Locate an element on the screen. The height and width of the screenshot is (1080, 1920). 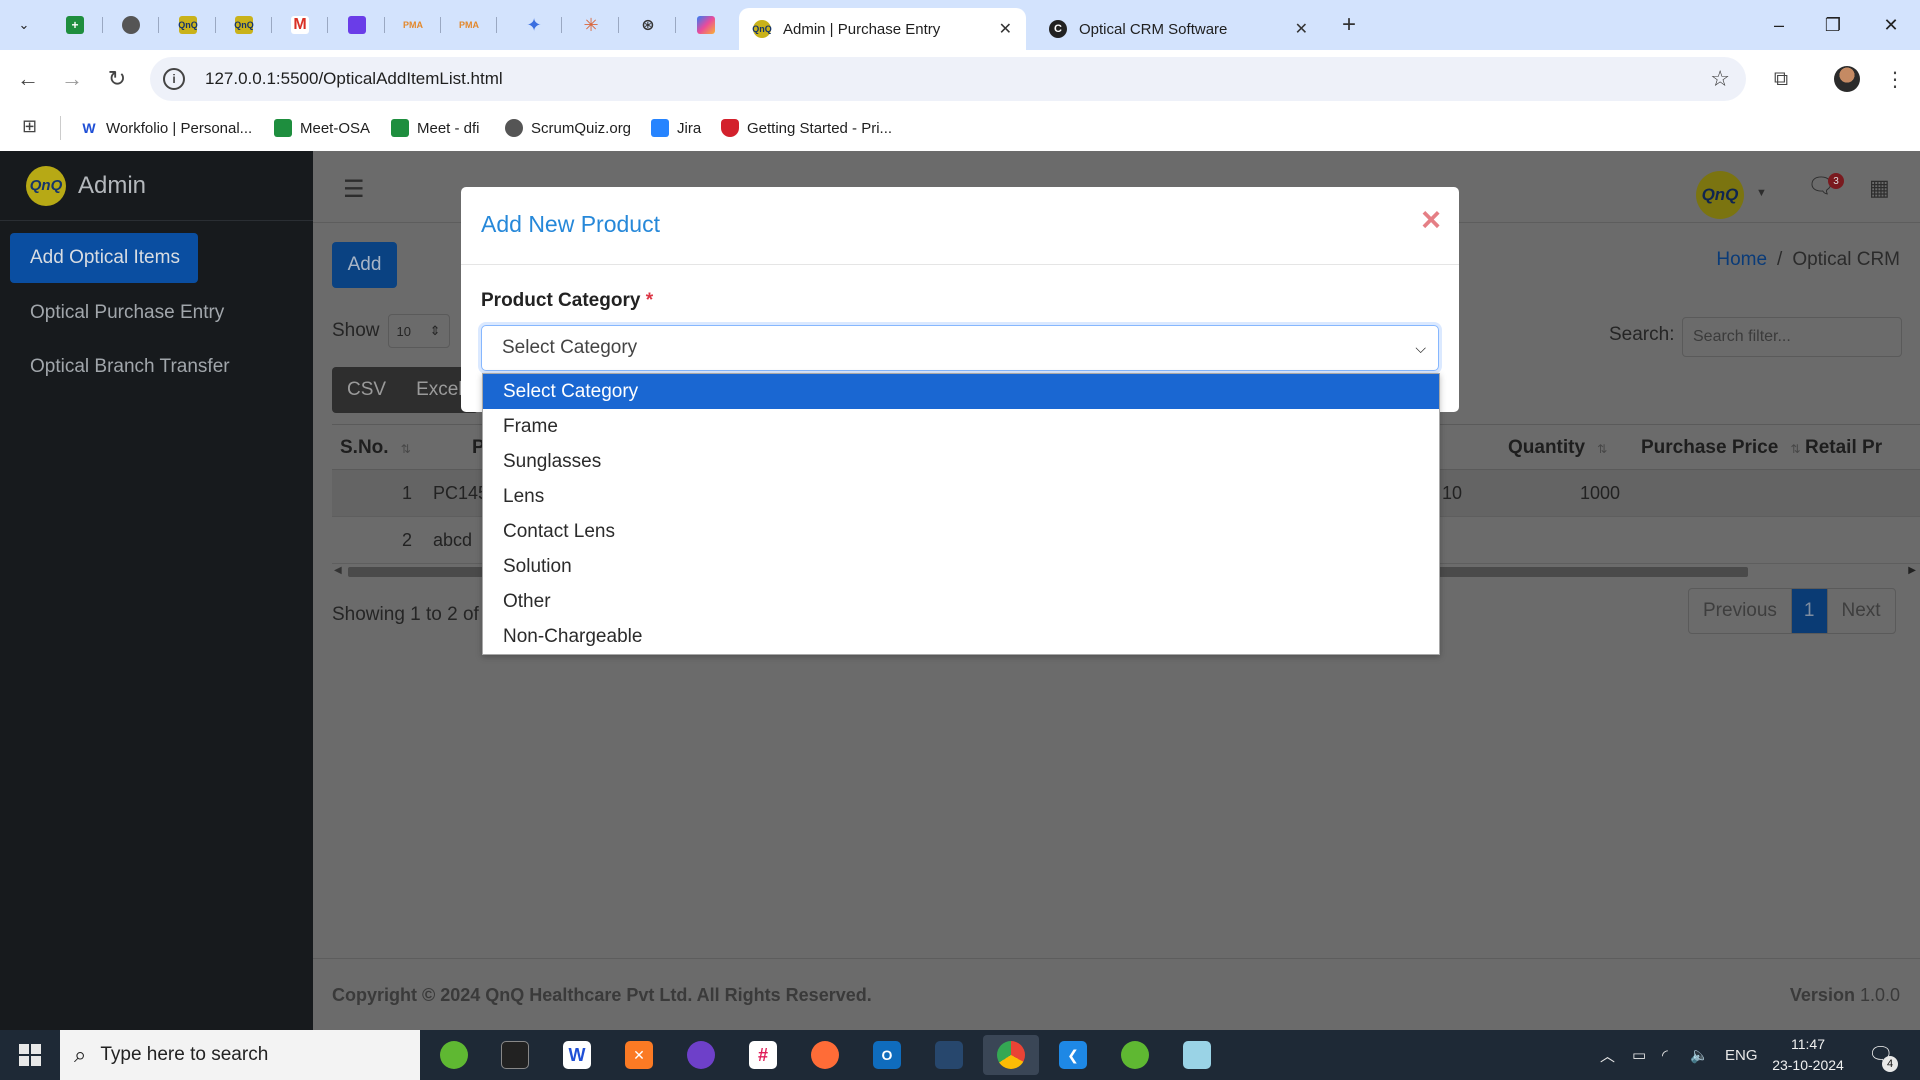
start-button is located at coordinates (30, 1055).